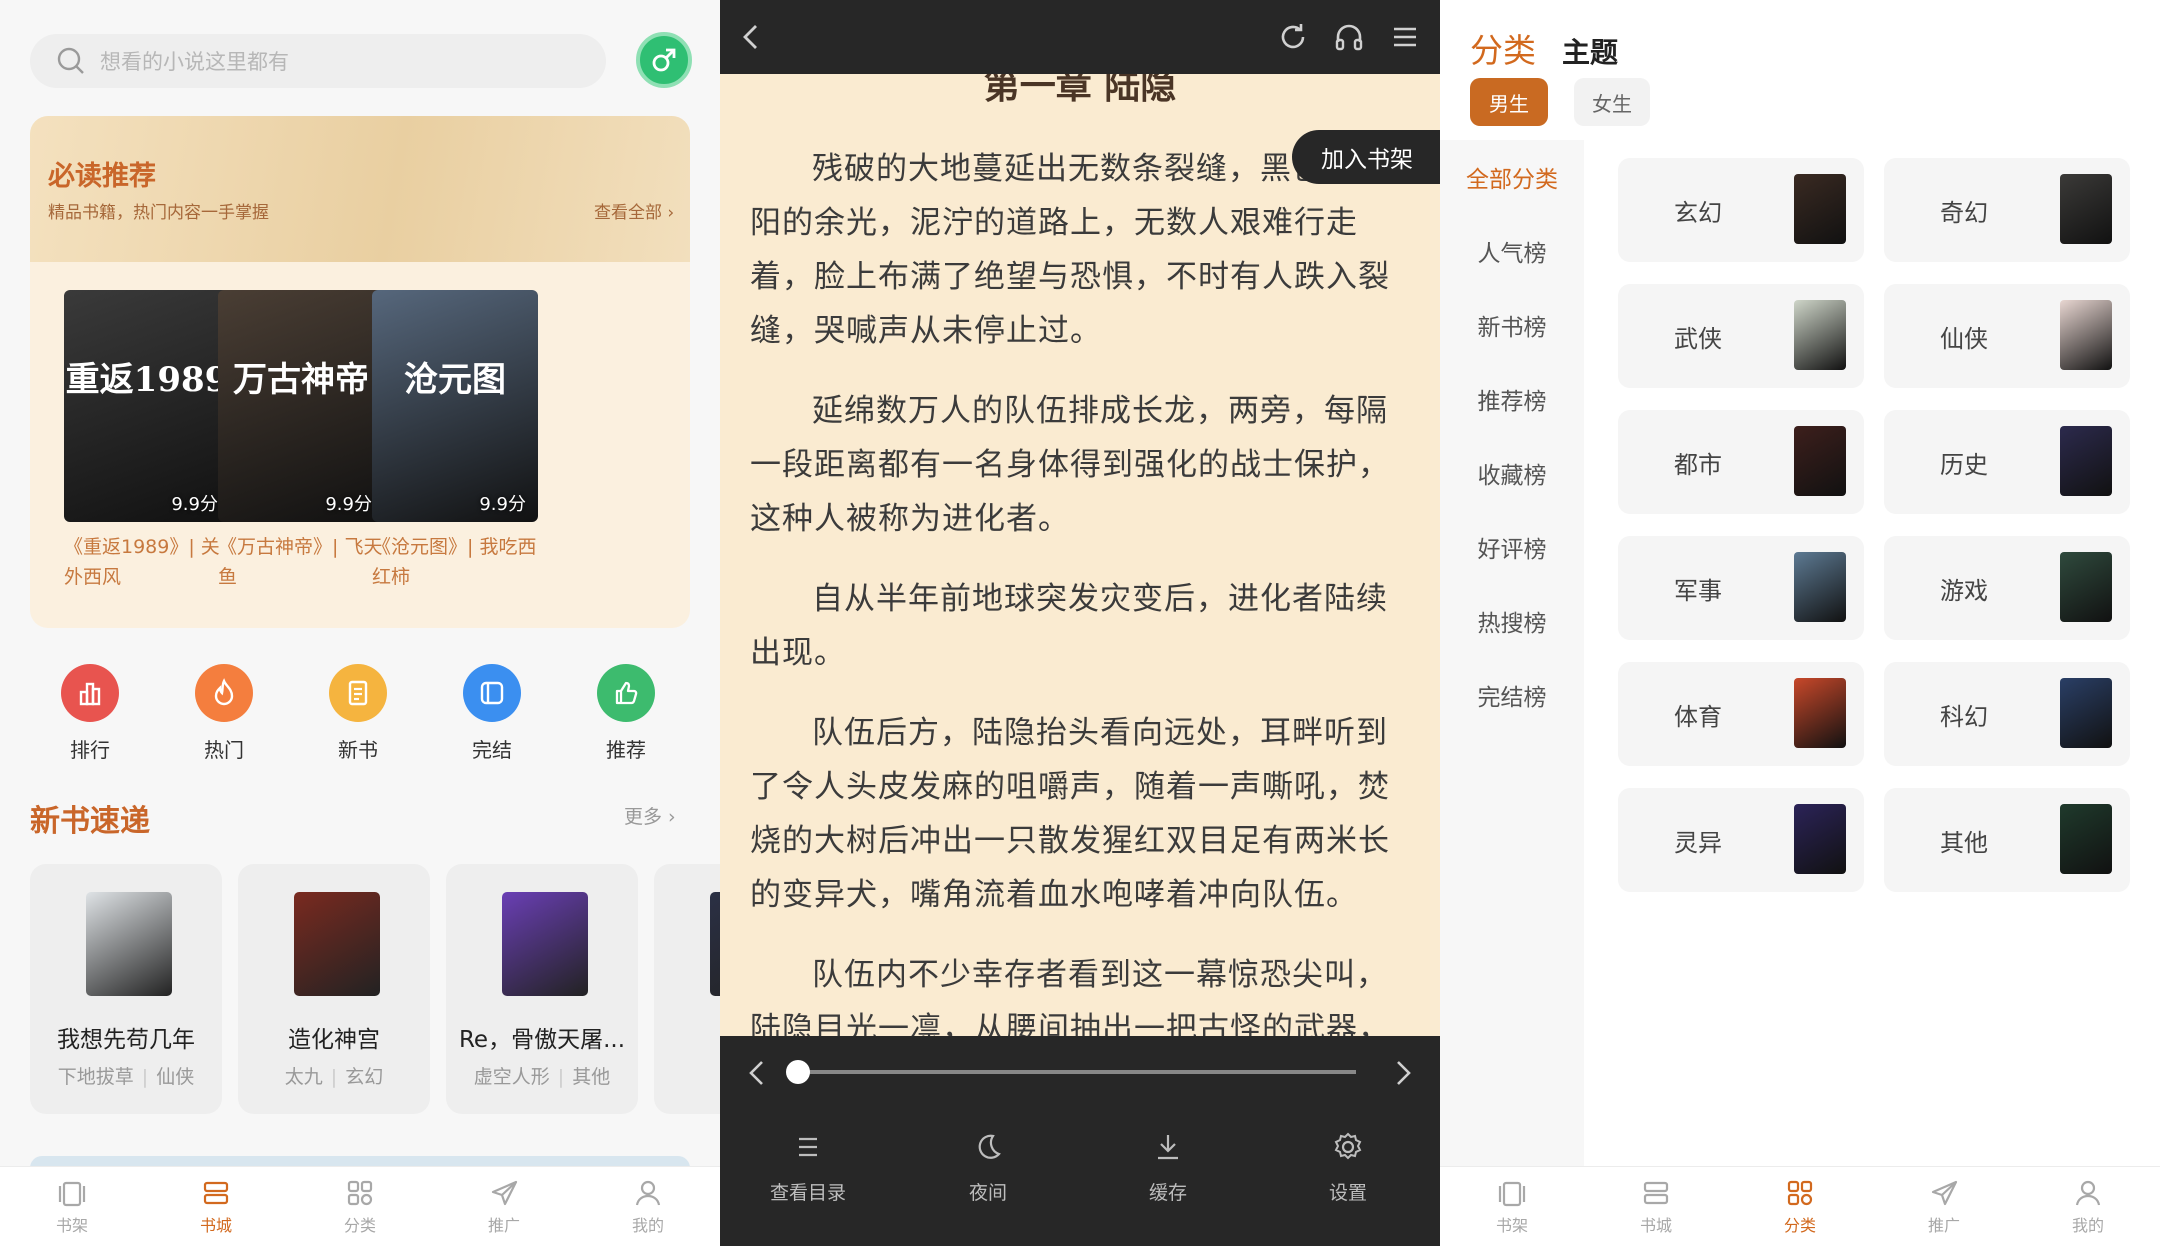  Describe the element at coordinates (492, 713) in the screenshot. I see `quick-entry-book: 完结` at that location.